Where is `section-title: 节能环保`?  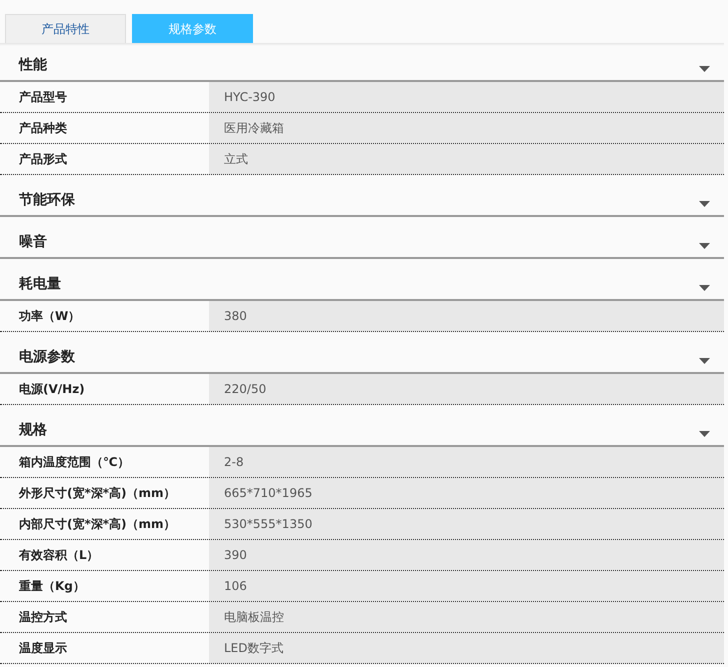 section-title: 节能环保 is located at coordinates (47, 200).